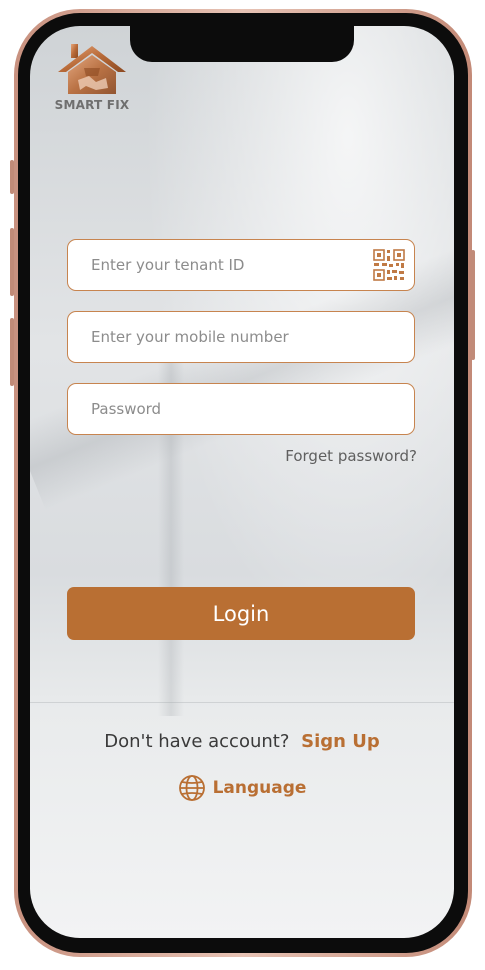  I want to click on password-field, so click(241, 409).